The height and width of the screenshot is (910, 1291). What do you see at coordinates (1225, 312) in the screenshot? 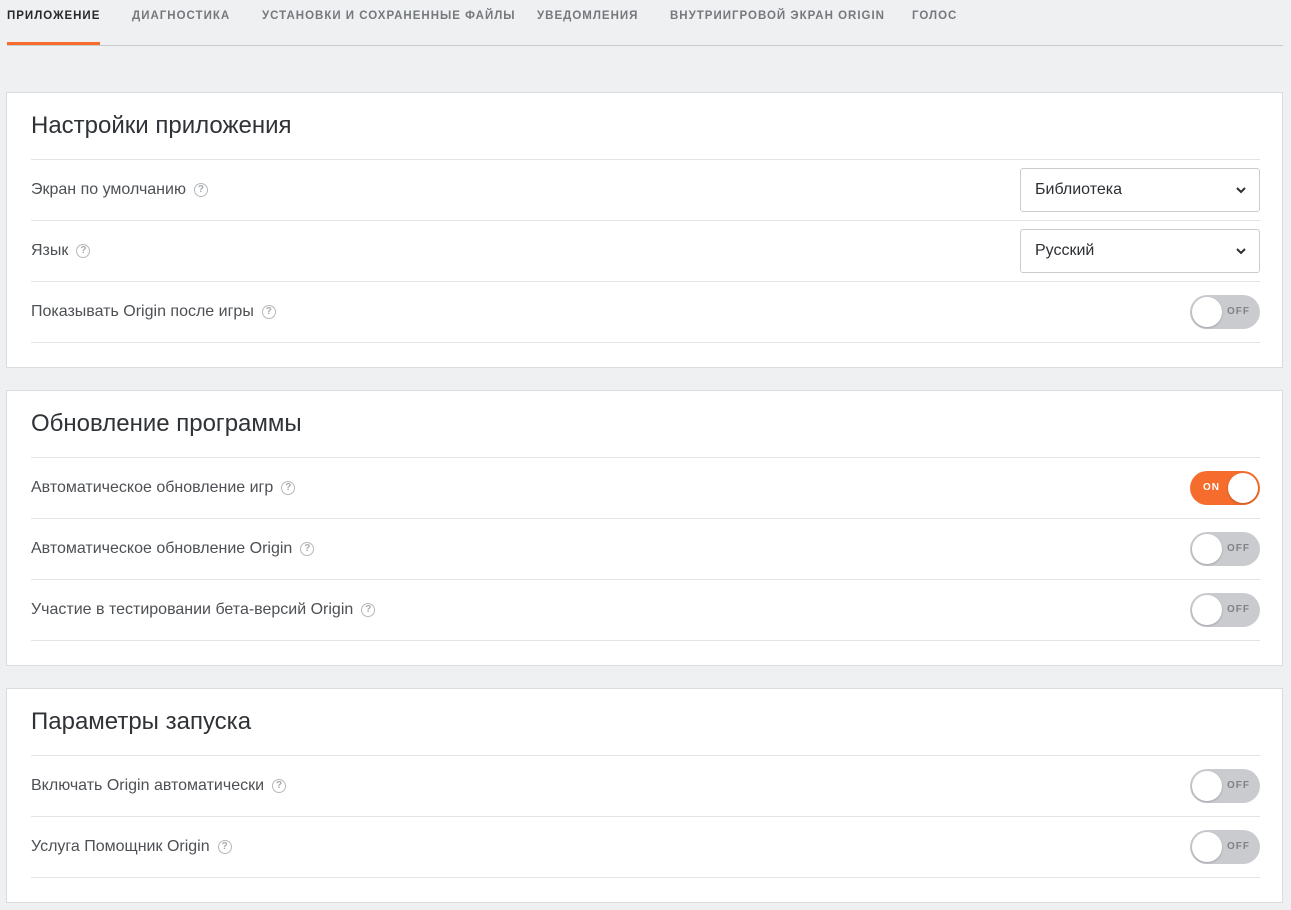
I see `show-after-game-toggle: OFF` at bounding box center [1225, 312].